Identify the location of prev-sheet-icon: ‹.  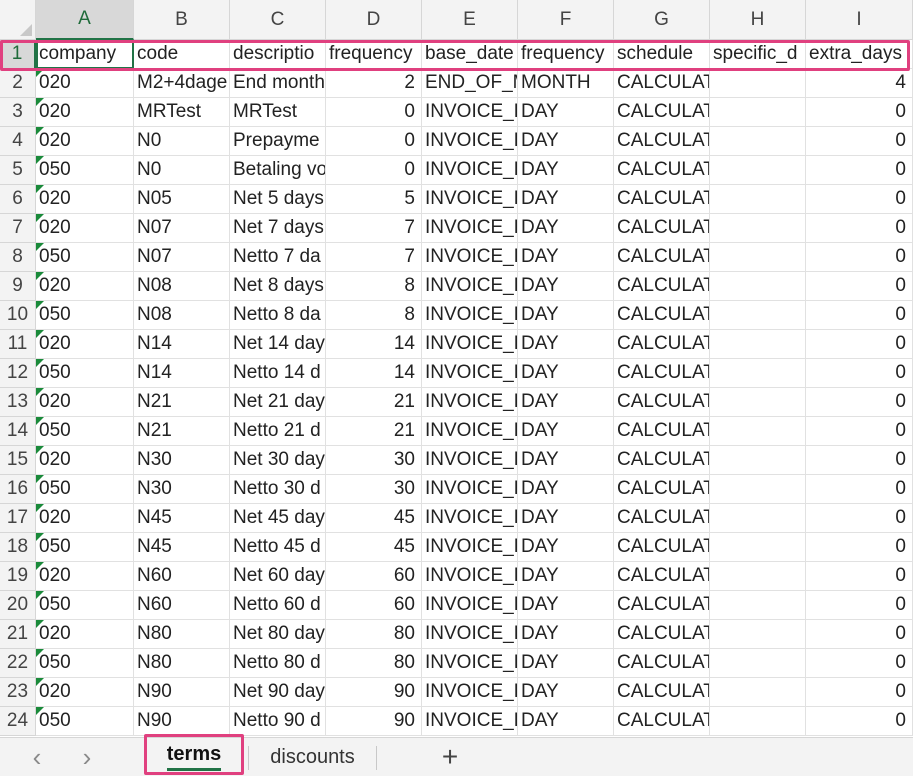
(37, 757).